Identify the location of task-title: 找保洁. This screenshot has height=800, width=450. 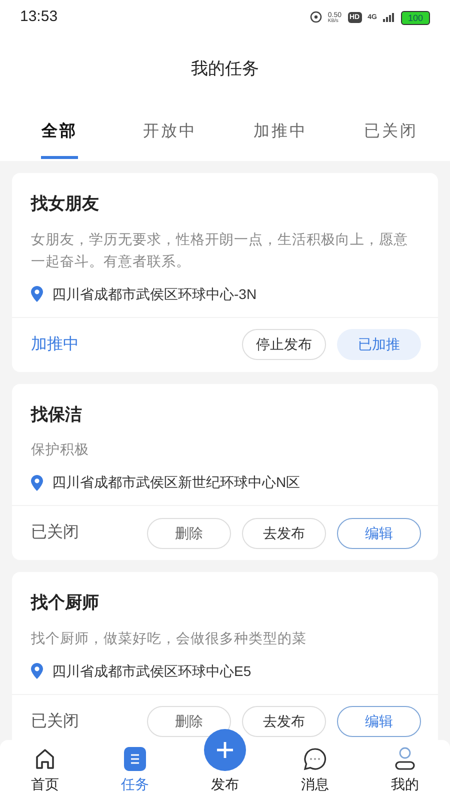
(57, 415).